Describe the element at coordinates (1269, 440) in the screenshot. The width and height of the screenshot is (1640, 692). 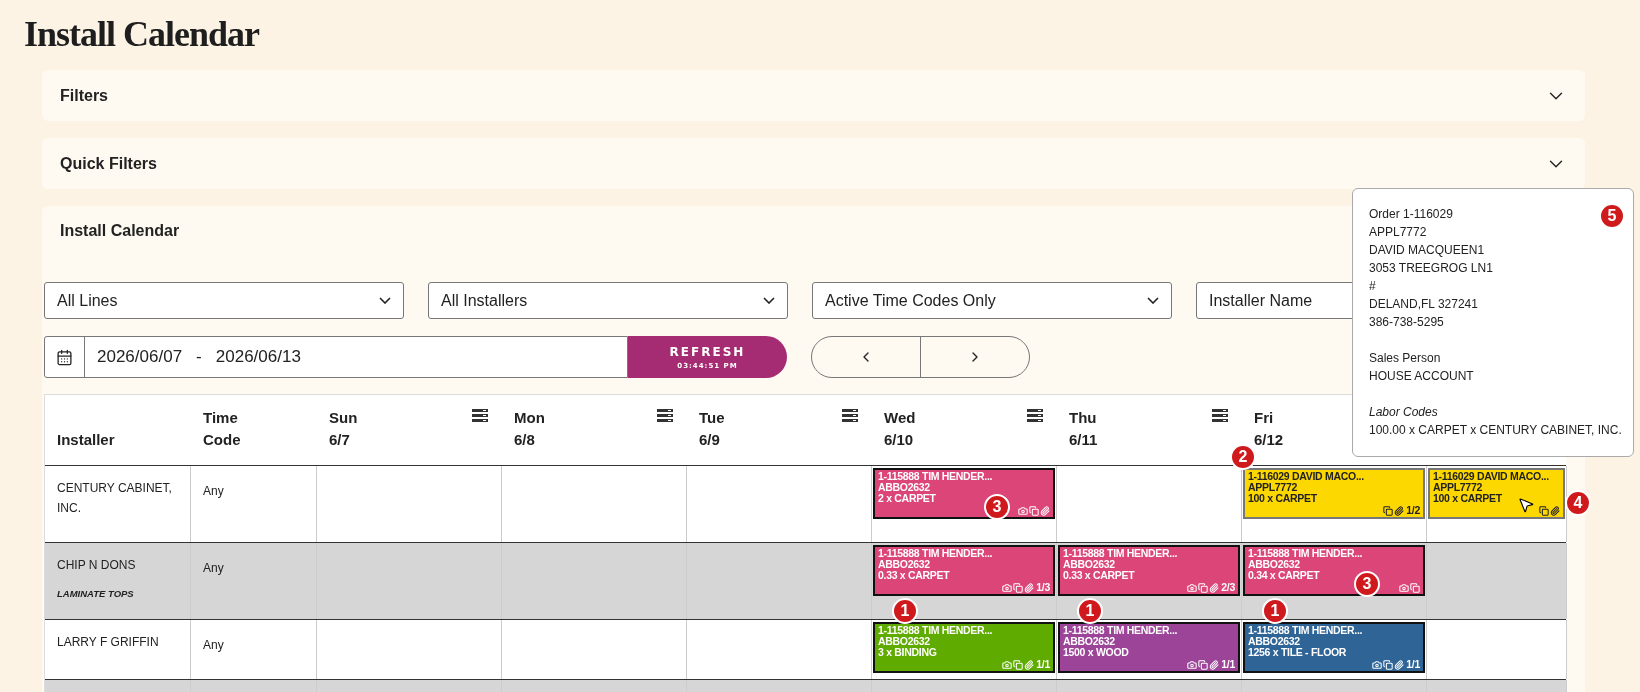
I see `day-date: 6/12` at that location.